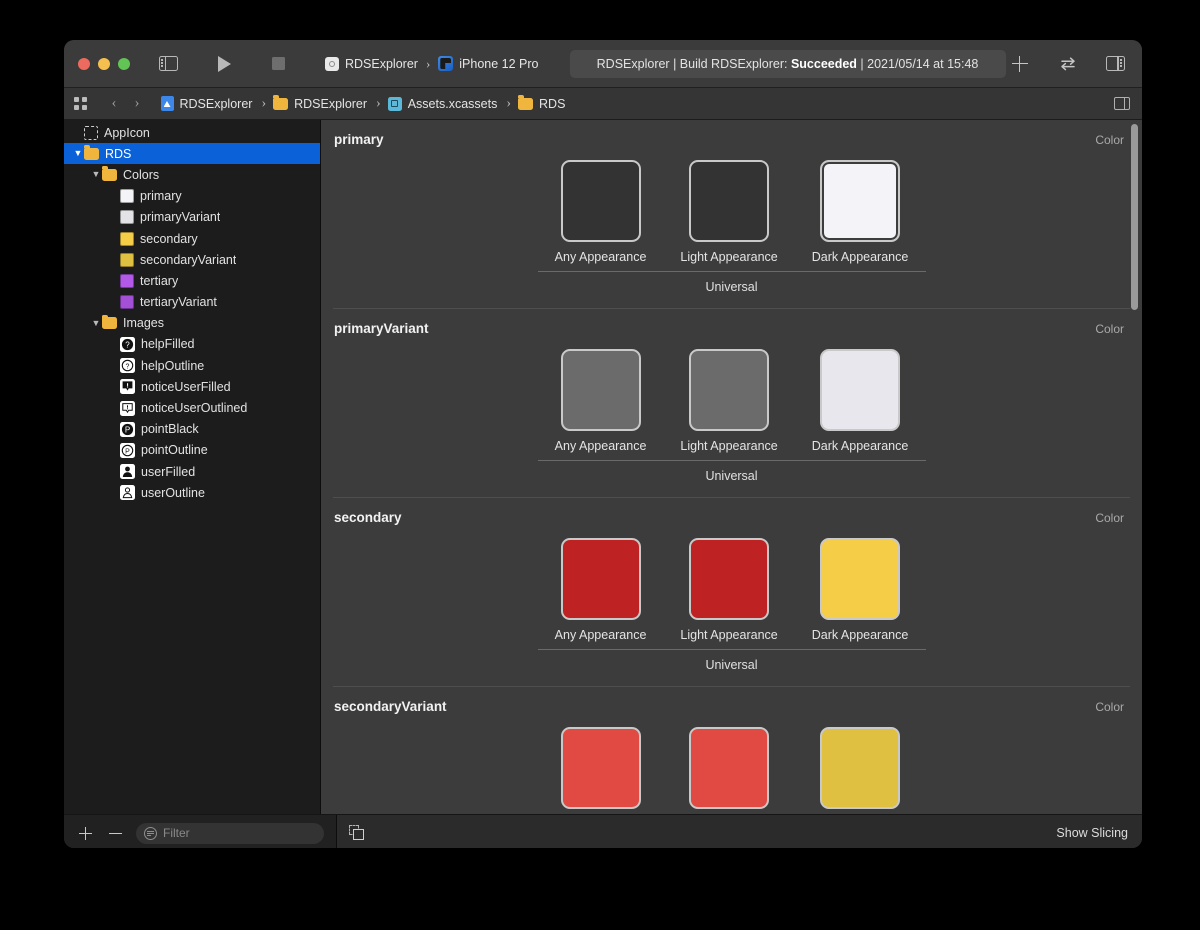  Describe the element at coordinates (1116, 64) in the screenshot. I see `inspector-toggle-button` at that location.